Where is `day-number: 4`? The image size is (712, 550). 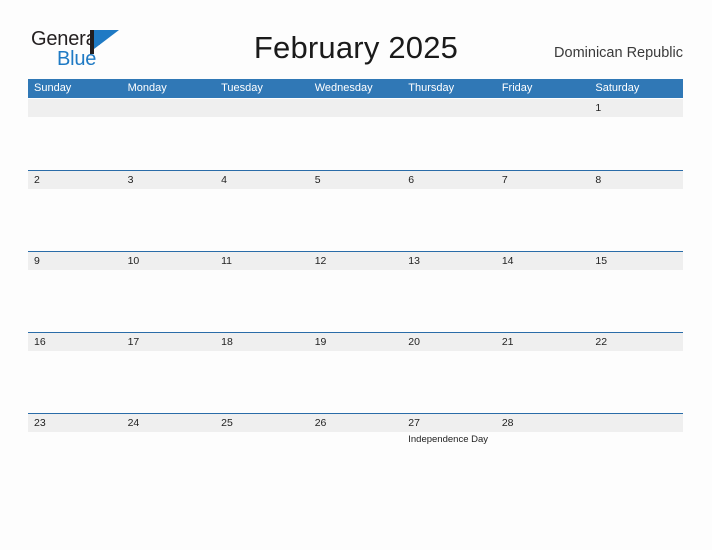
day-number: 4 is located at coordinates (224, 180).